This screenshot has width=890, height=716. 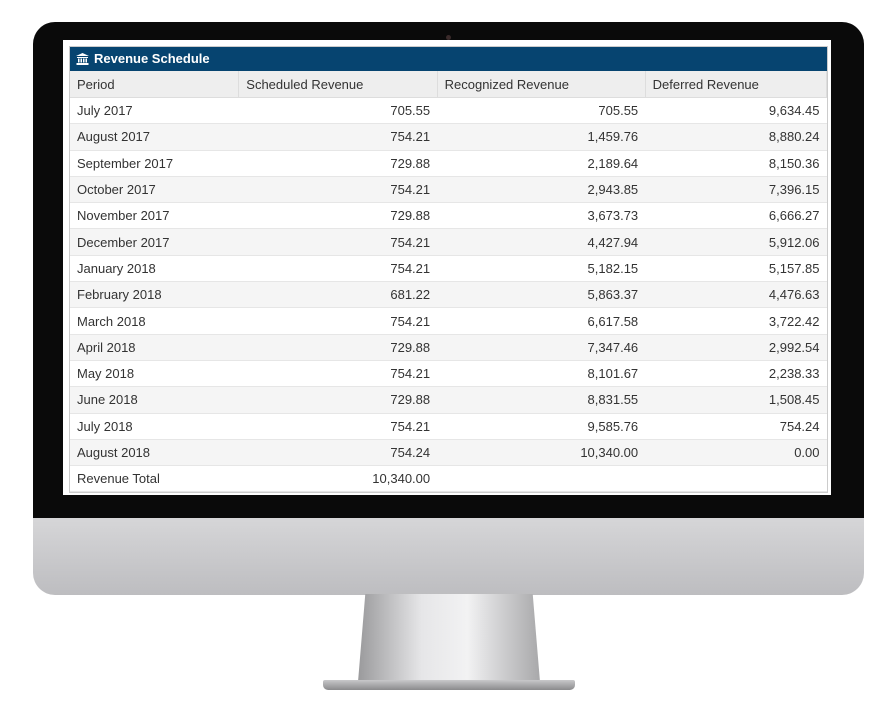 I want to click on table-cell: 7,396.15, so click(x=736, y=190).